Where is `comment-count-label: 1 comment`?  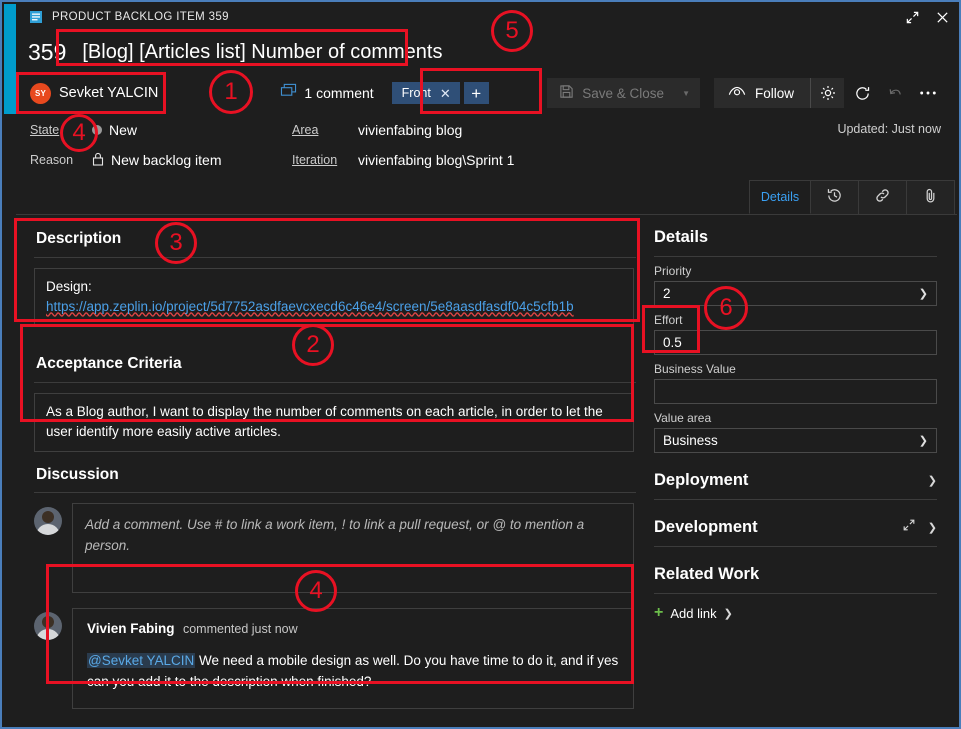 comment-count-label: 1 comment is located at coordinates (339, 93).